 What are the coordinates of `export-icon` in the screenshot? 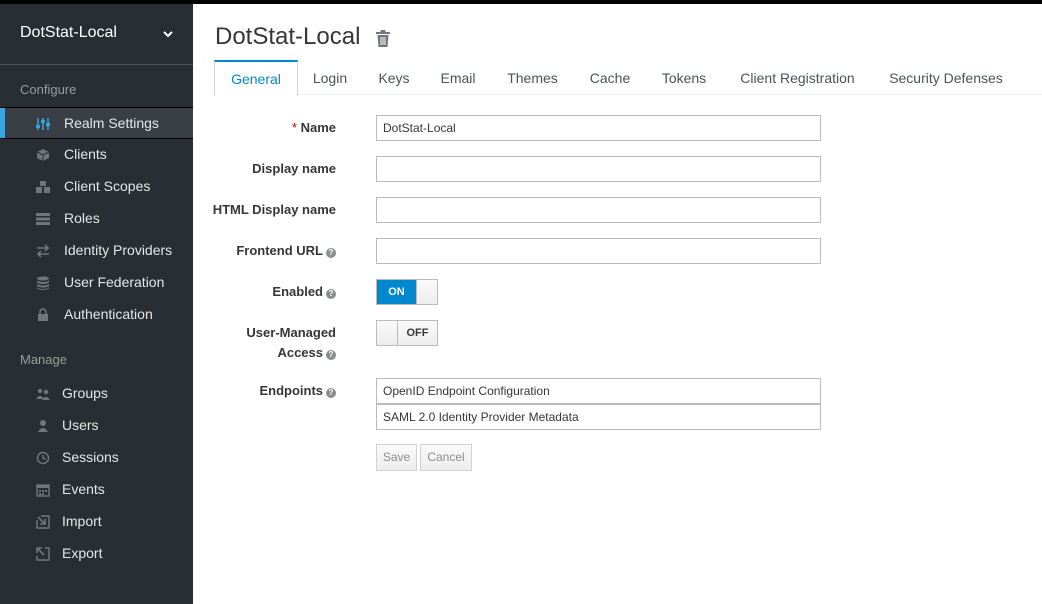 It's located at (43, 554).